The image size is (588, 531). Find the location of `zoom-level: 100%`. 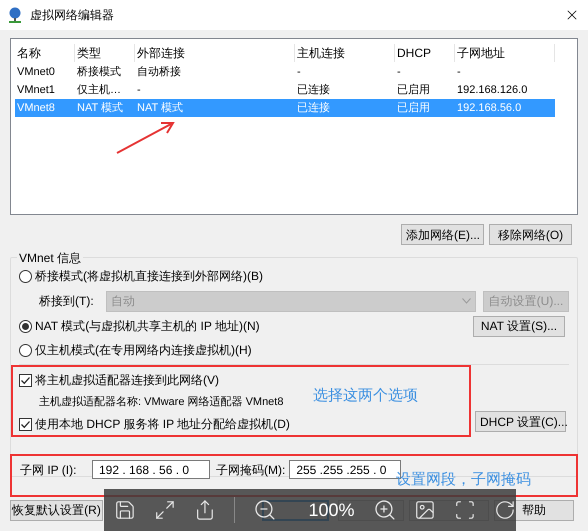

zoom-level: 100% is located at coordinates (331, 510).